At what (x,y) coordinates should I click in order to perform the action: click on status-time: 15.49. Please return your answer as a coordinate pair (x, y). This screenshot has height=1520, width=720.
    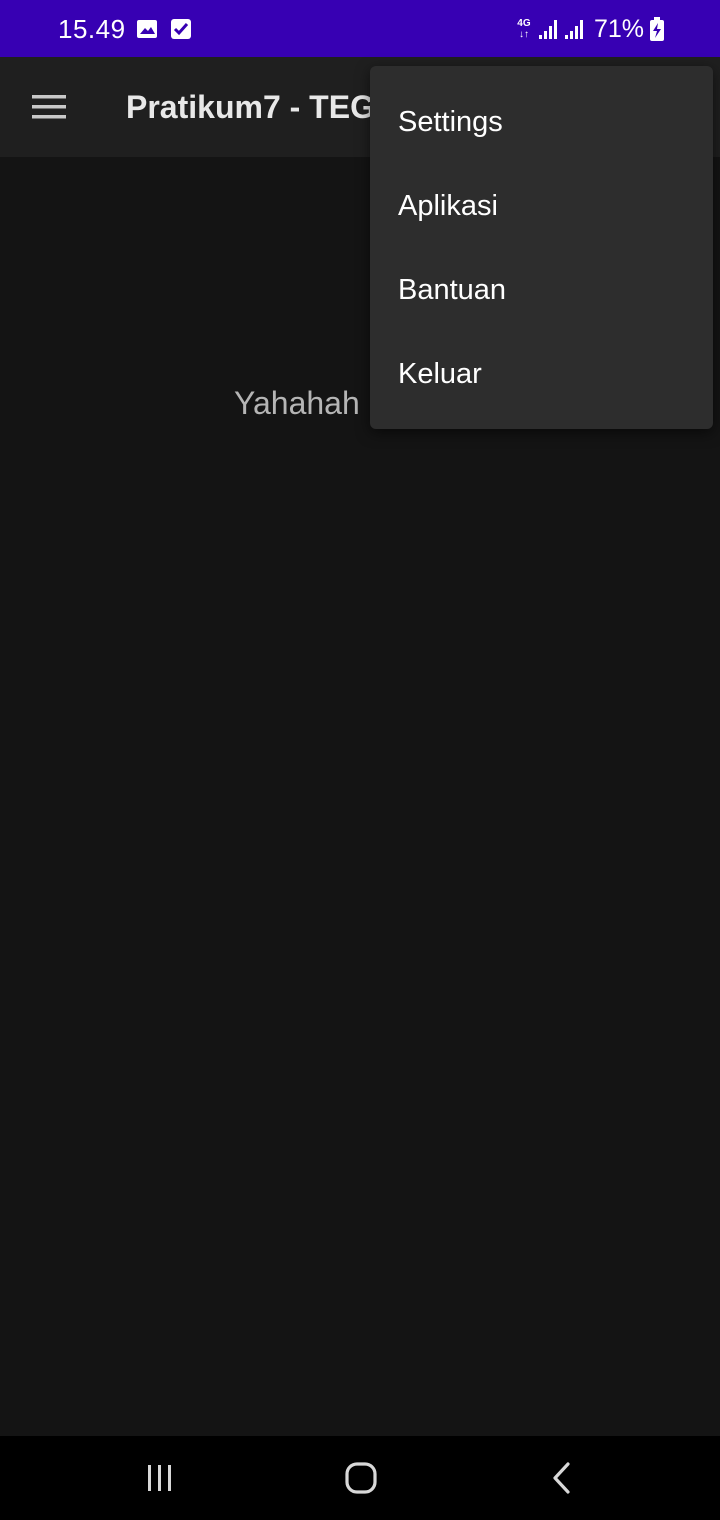
    Looking at the image, I should click on (92, 29).